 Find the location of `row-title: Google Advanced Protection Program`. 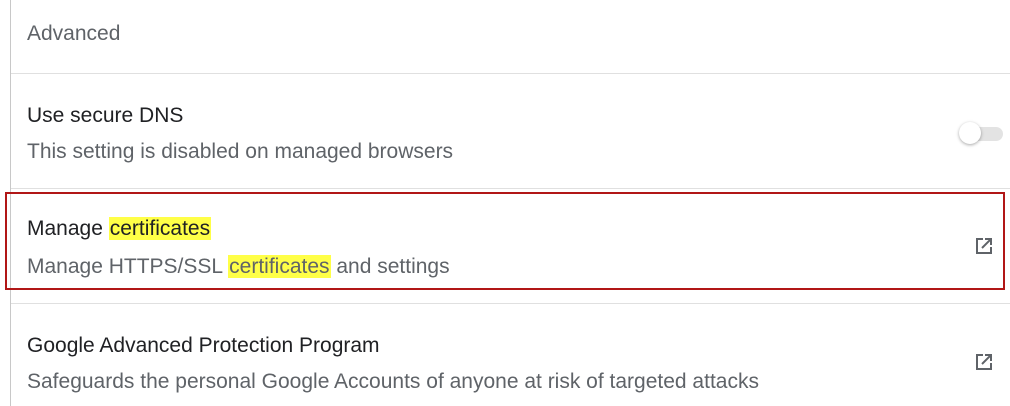

row-title: Google Advanced Protection Program is located at coordinates (203, 345).